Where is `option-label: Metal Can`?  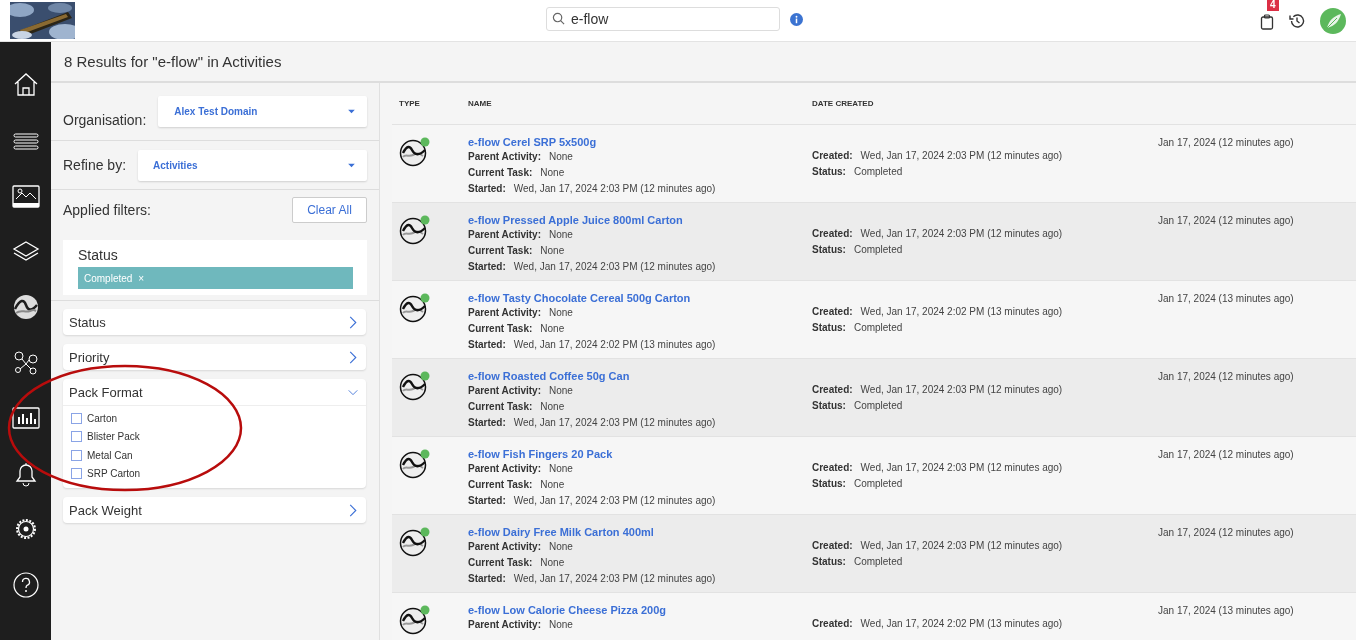
option-label: Metal Can is located at coordinates (110, 455).